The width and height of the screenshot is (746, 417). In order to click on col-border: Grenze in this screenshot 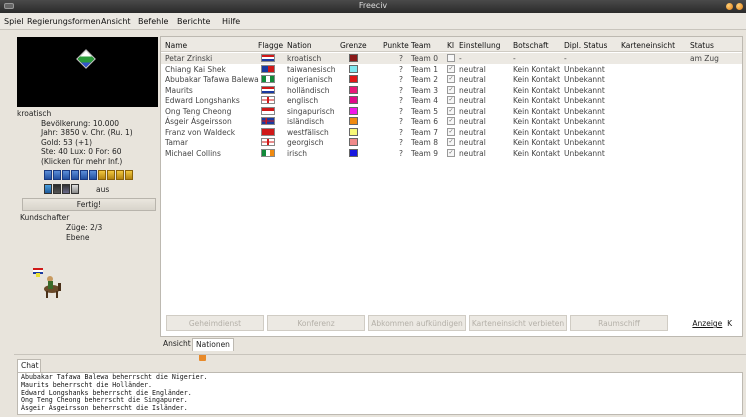, I will do `click(353, 45)`.